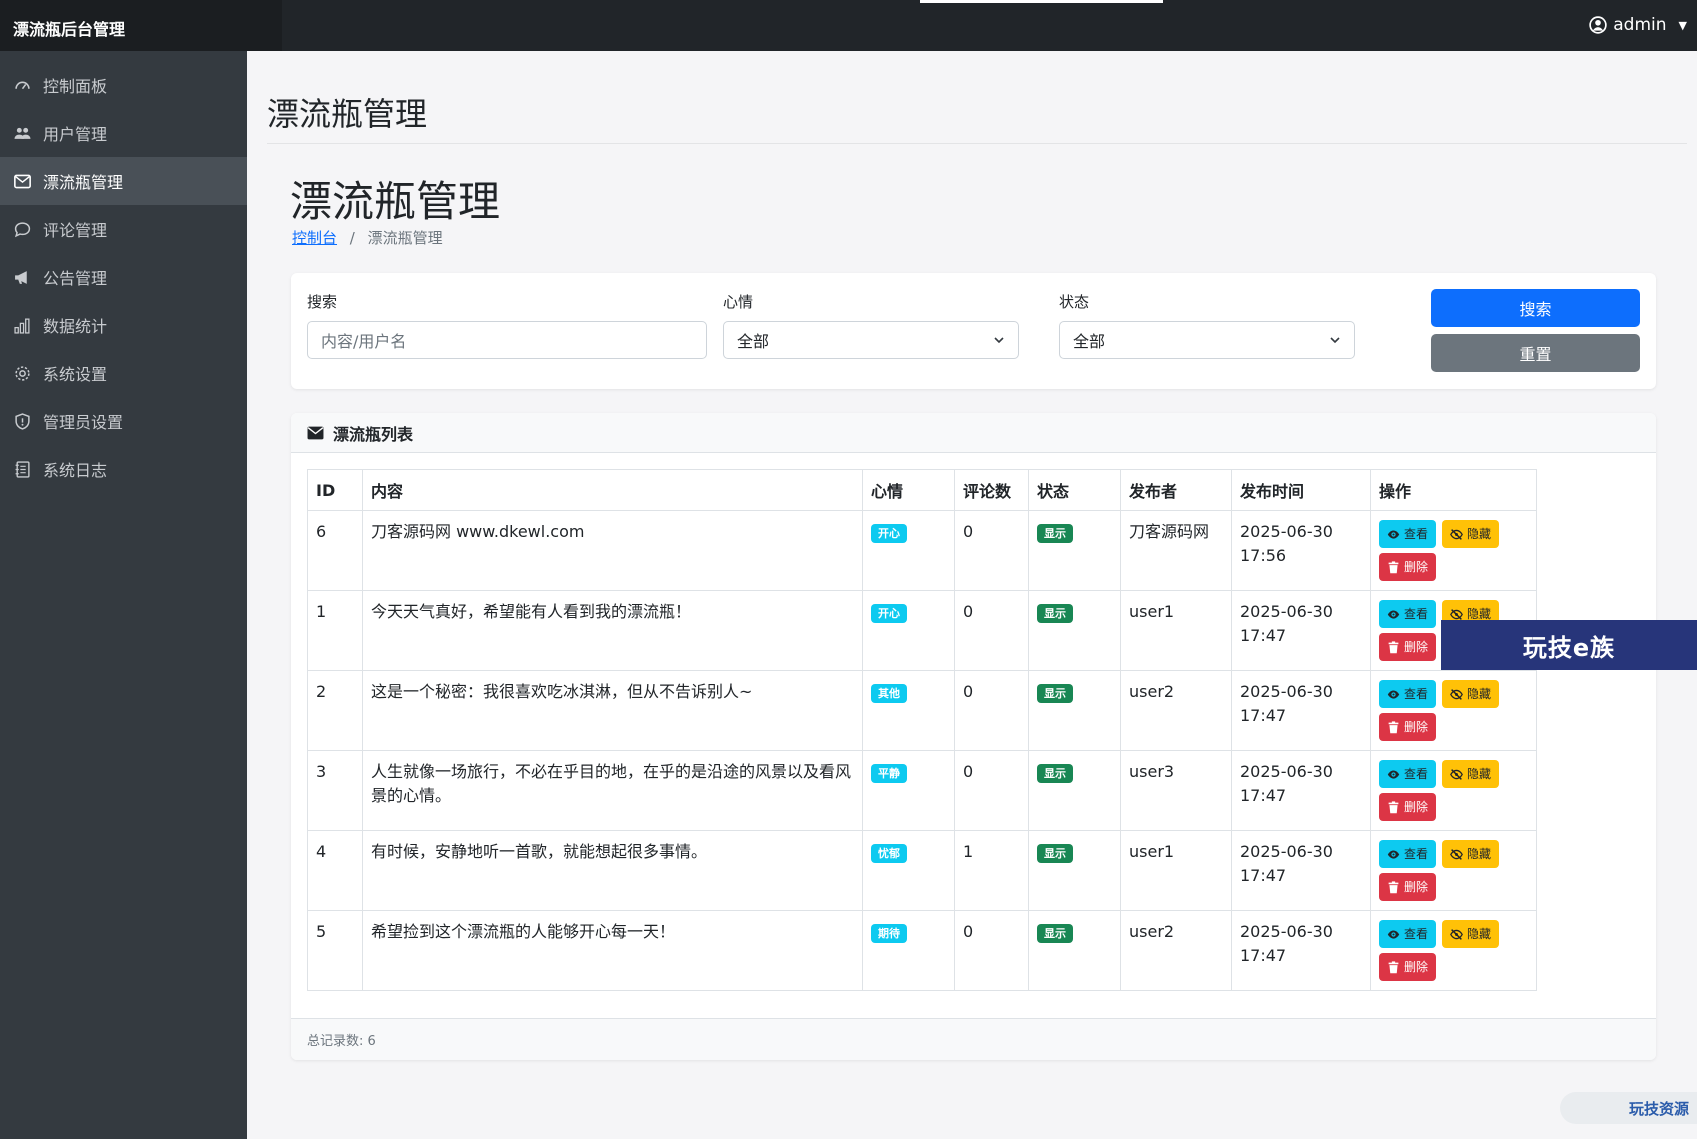 This screenshot has width=1697, height=1139. I want to click on envelope-icon, so click(22, 181).